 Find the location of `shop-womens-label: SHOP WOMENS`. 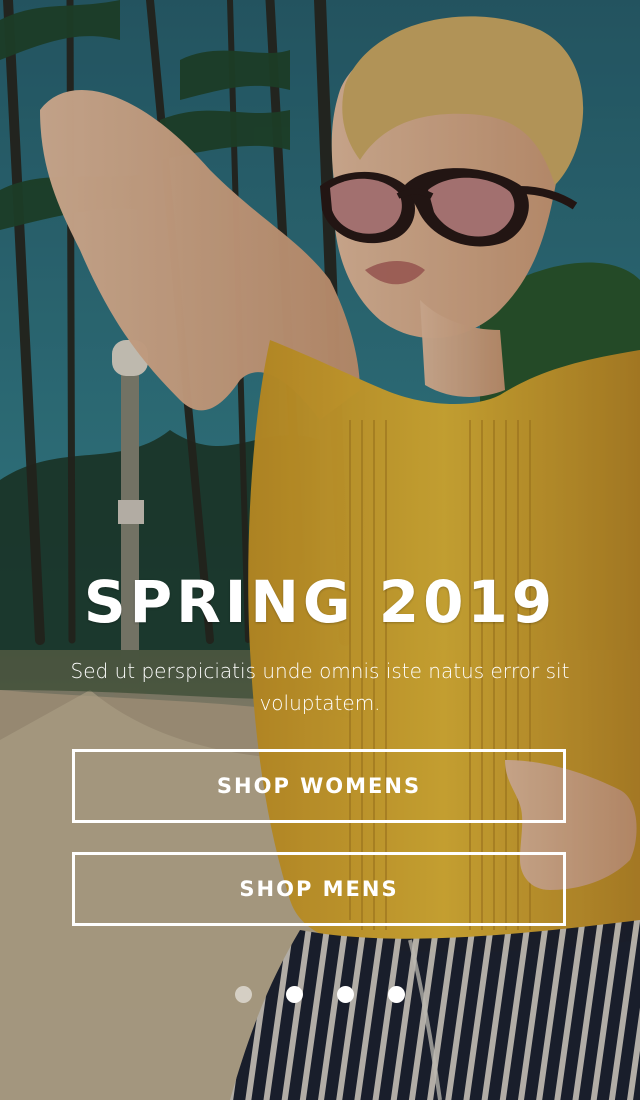

shop-womens-label: SHOP WOMENS is located at coordinates (319, 786).